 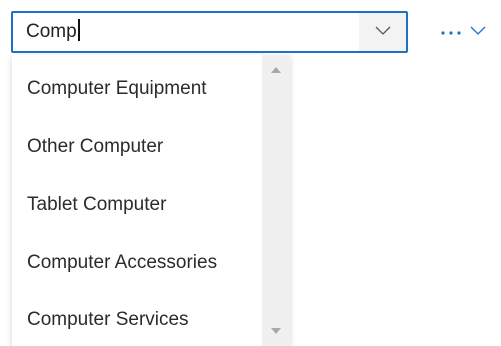 I want to click on triangle-up-icon, so click(x=276, y=70).